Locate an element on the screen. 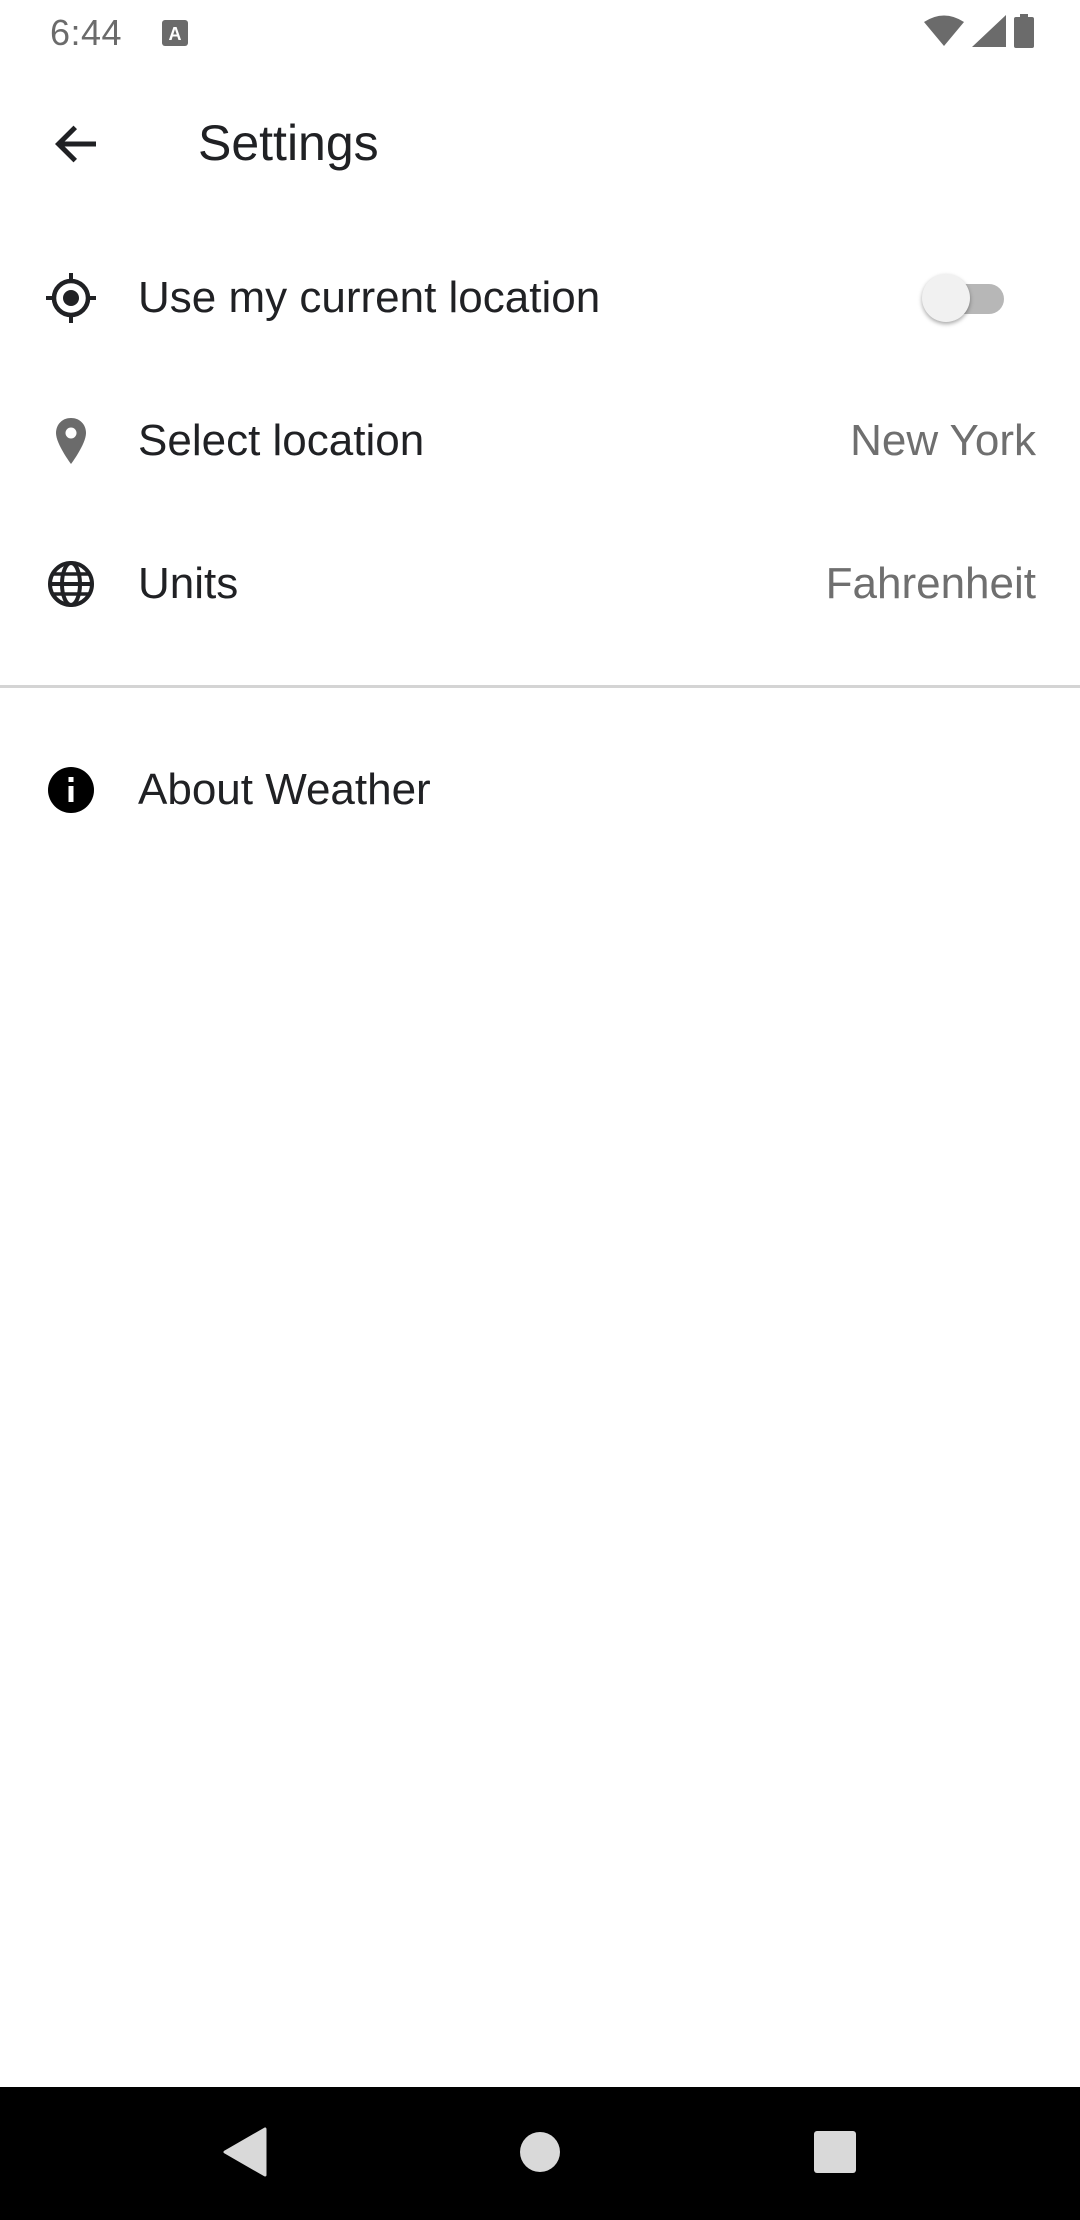 Image resolution: width=1080 pixels, height=2220 pixels. navigation-bar is located at coordinates (540, 2153).